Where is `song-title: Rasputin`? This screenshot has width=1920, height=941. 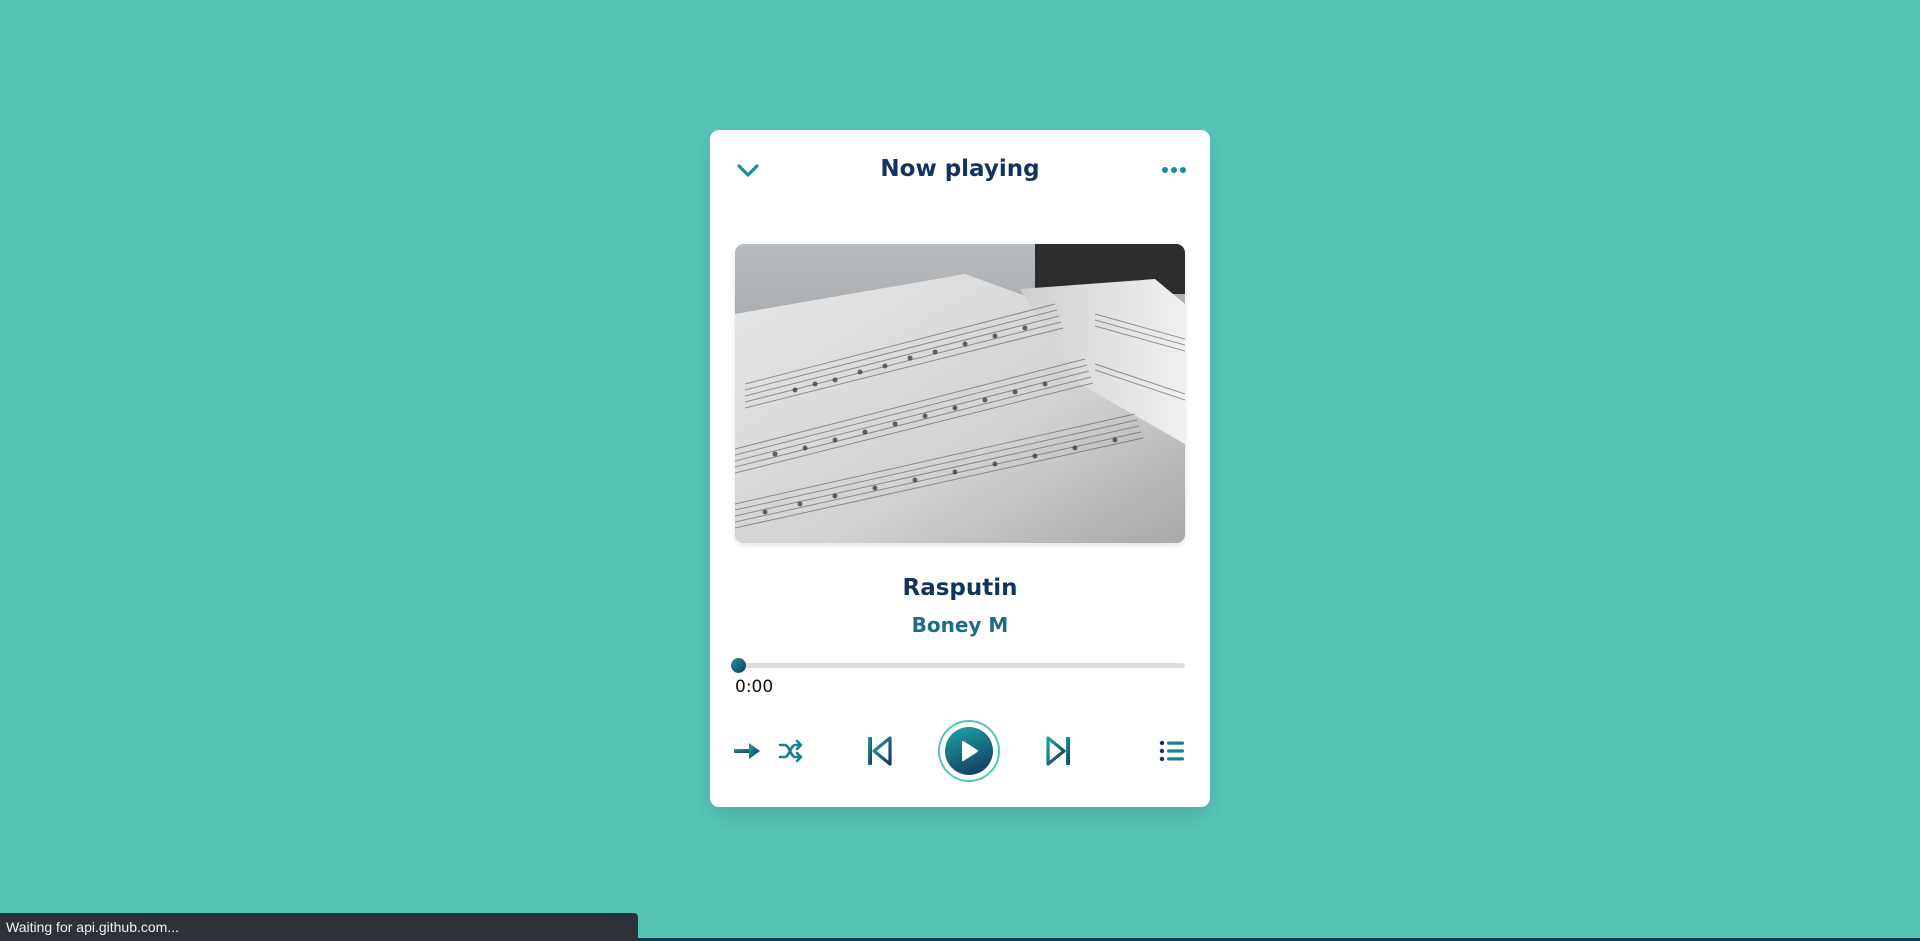 song-title: Rasputin is located at coordinates (960, 588).